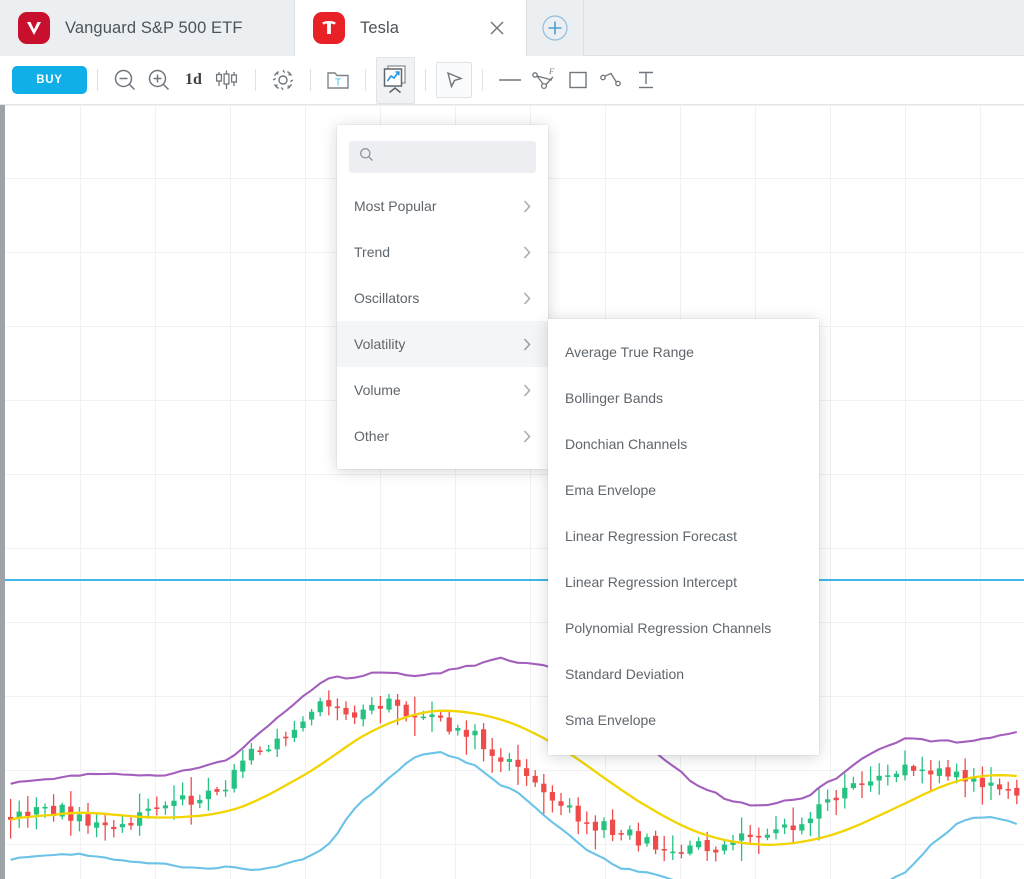  Describe the element at coordinates (454, 157) in the screenshot. I see `search-input` at that location.